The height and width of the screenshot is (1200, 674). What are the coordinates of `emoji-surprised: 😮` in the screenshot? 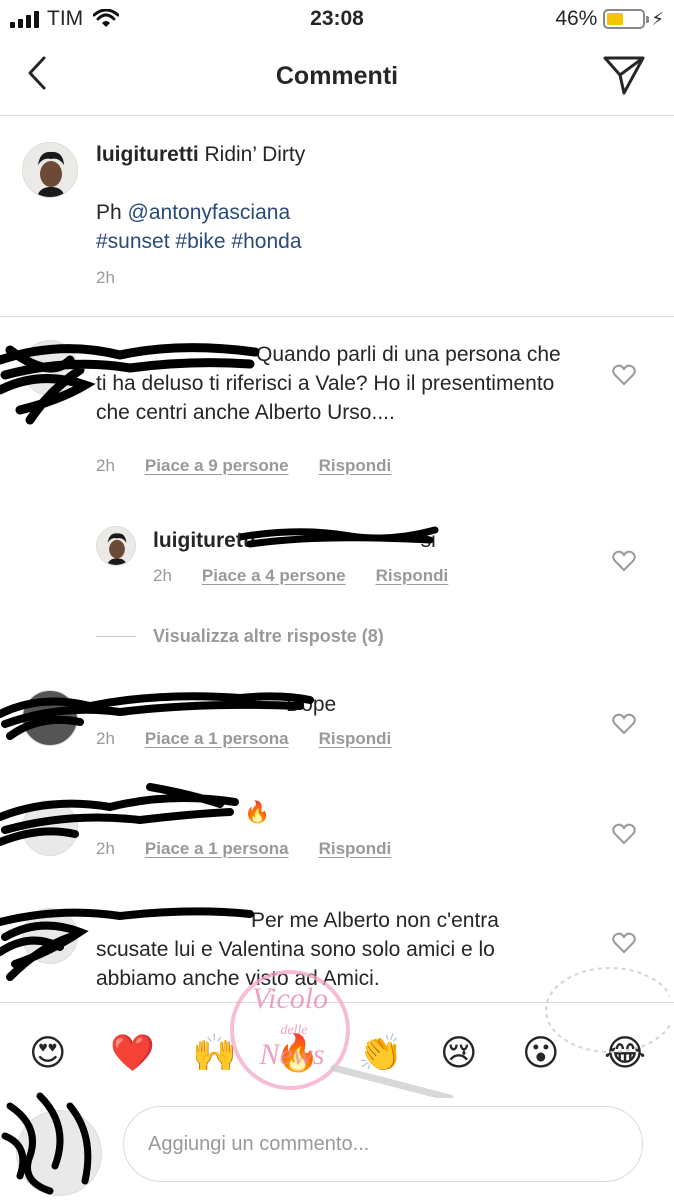 It's located at (541, 1053).